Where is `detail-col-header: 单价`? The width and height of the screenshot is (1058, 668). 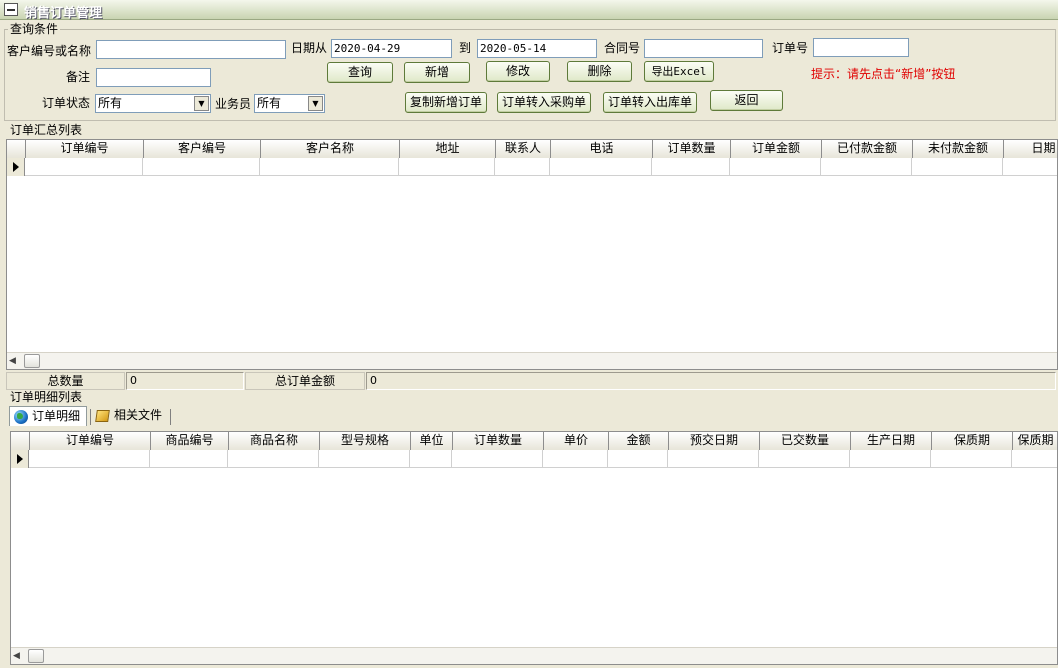
detail-col-header: 单价 is located at coordinates (576, 441).